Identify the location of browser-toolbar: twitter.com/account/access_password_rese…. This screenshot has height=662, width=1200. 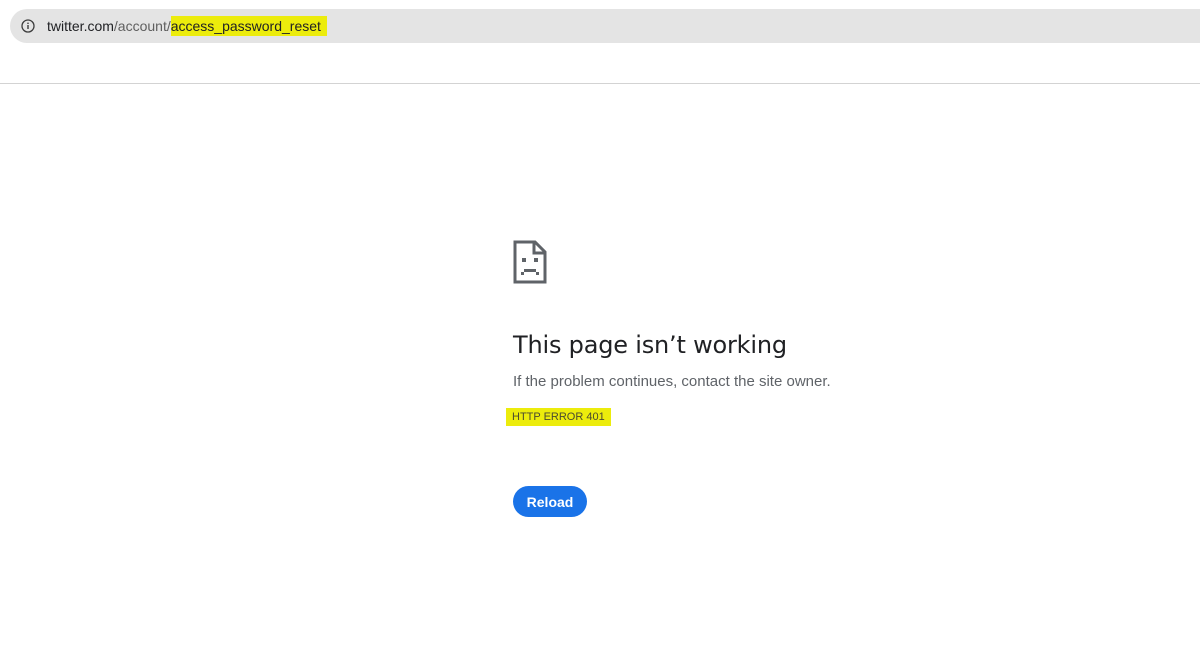
(600, 42).